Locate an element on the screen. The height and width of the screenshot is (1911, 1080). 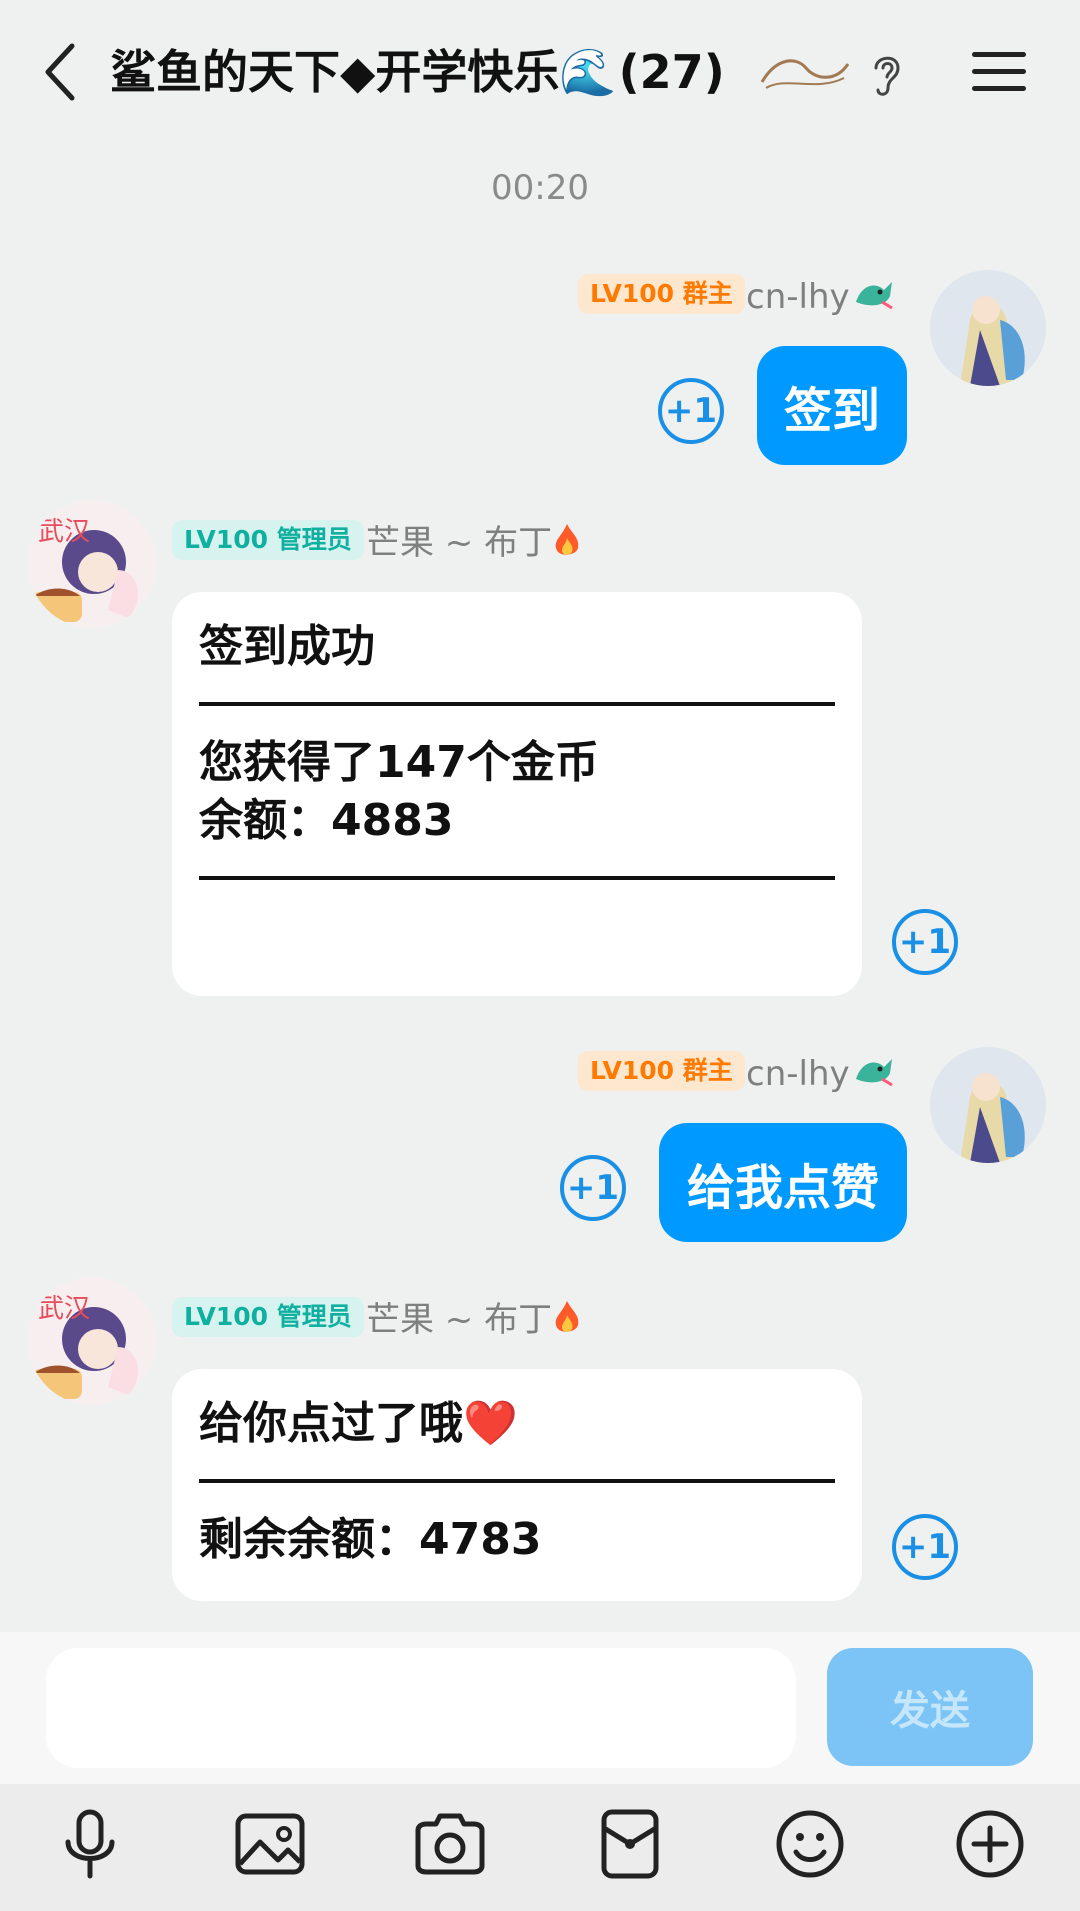
member-count: (27) is located at coordinates (671, 72).